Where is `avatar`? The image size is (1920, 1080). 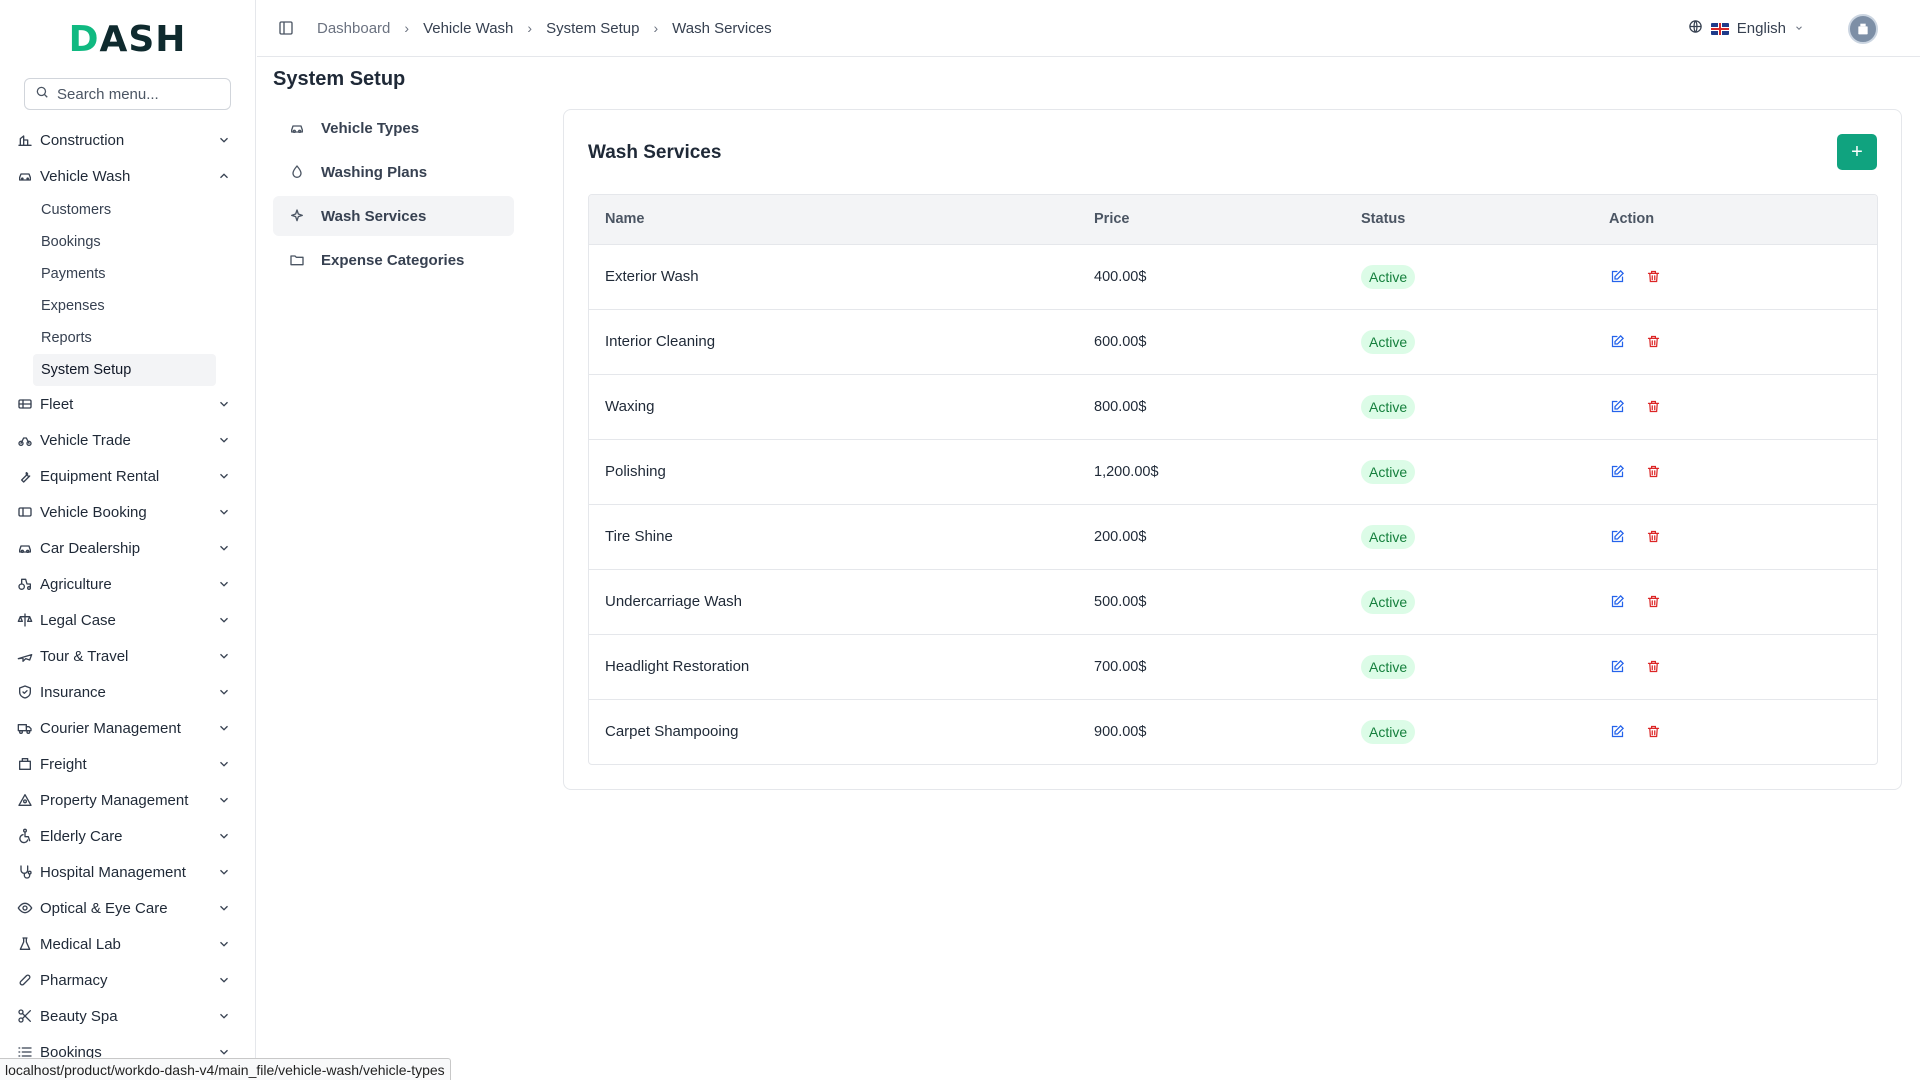
avatar is located at coordinates (1863, 28).